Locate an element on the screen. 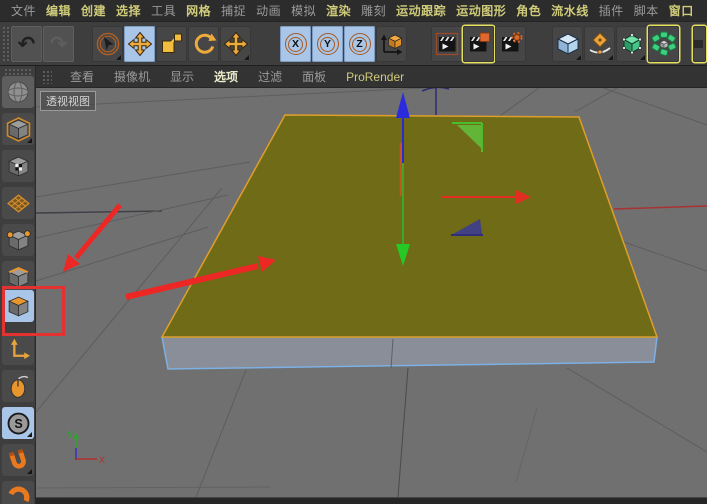 The width and height of the screenshot is (707, 504). live-selection-icon is located at coordinates (107, 44).